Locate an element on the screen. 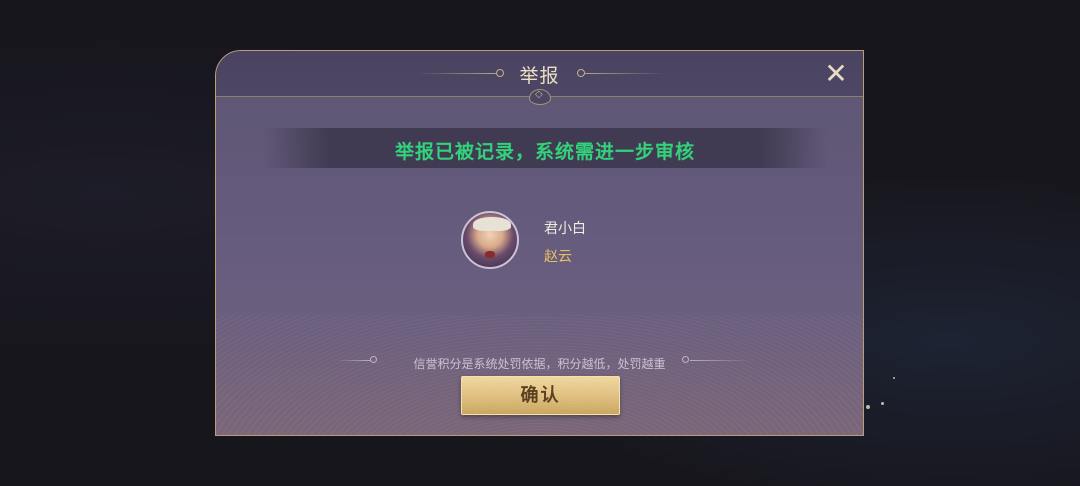 Image resolution: width=1080 pixels, height=486 pixels. reported-hero-name: 赵云 is located at coordinates (558, 257).